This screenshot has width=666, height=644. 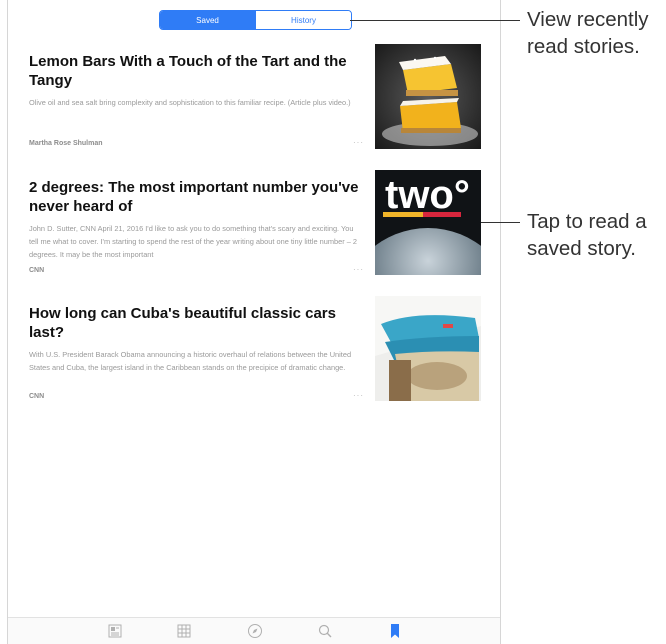 I want to click on story-thumbnail-lemon-bars, so click(x=428, y=96).